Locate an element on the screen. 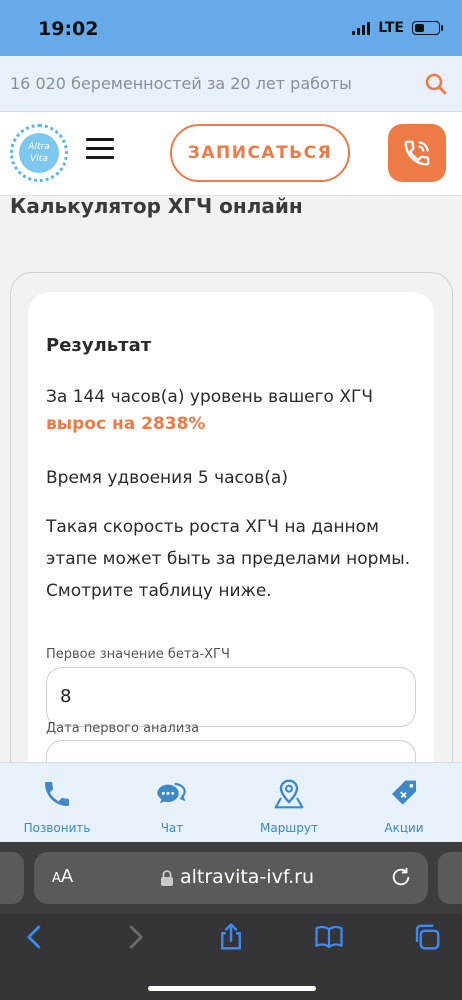 Image resolution: width=462 pixels, height=1000 pixels. result-line: За 144 часов(а) уровень вашего ХГЧ is located at coordinates (210, 397).